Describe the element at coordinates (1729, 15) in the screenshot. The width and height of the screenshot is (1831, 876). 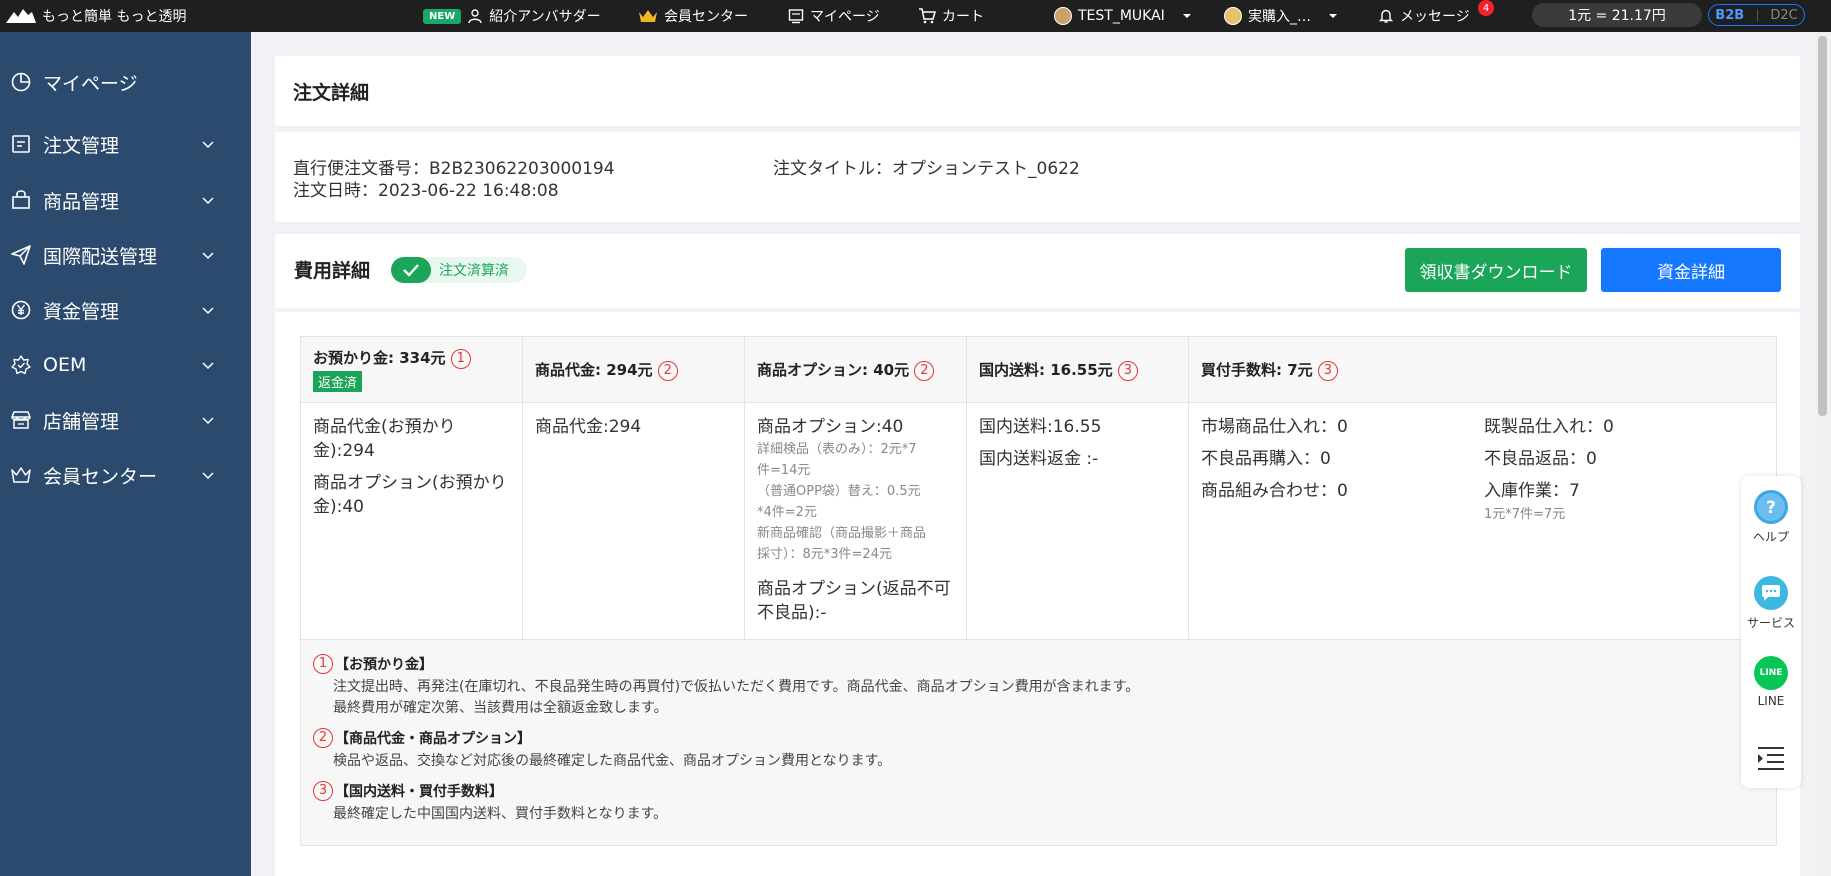
I see `mode-b2b: B2B` at that location.